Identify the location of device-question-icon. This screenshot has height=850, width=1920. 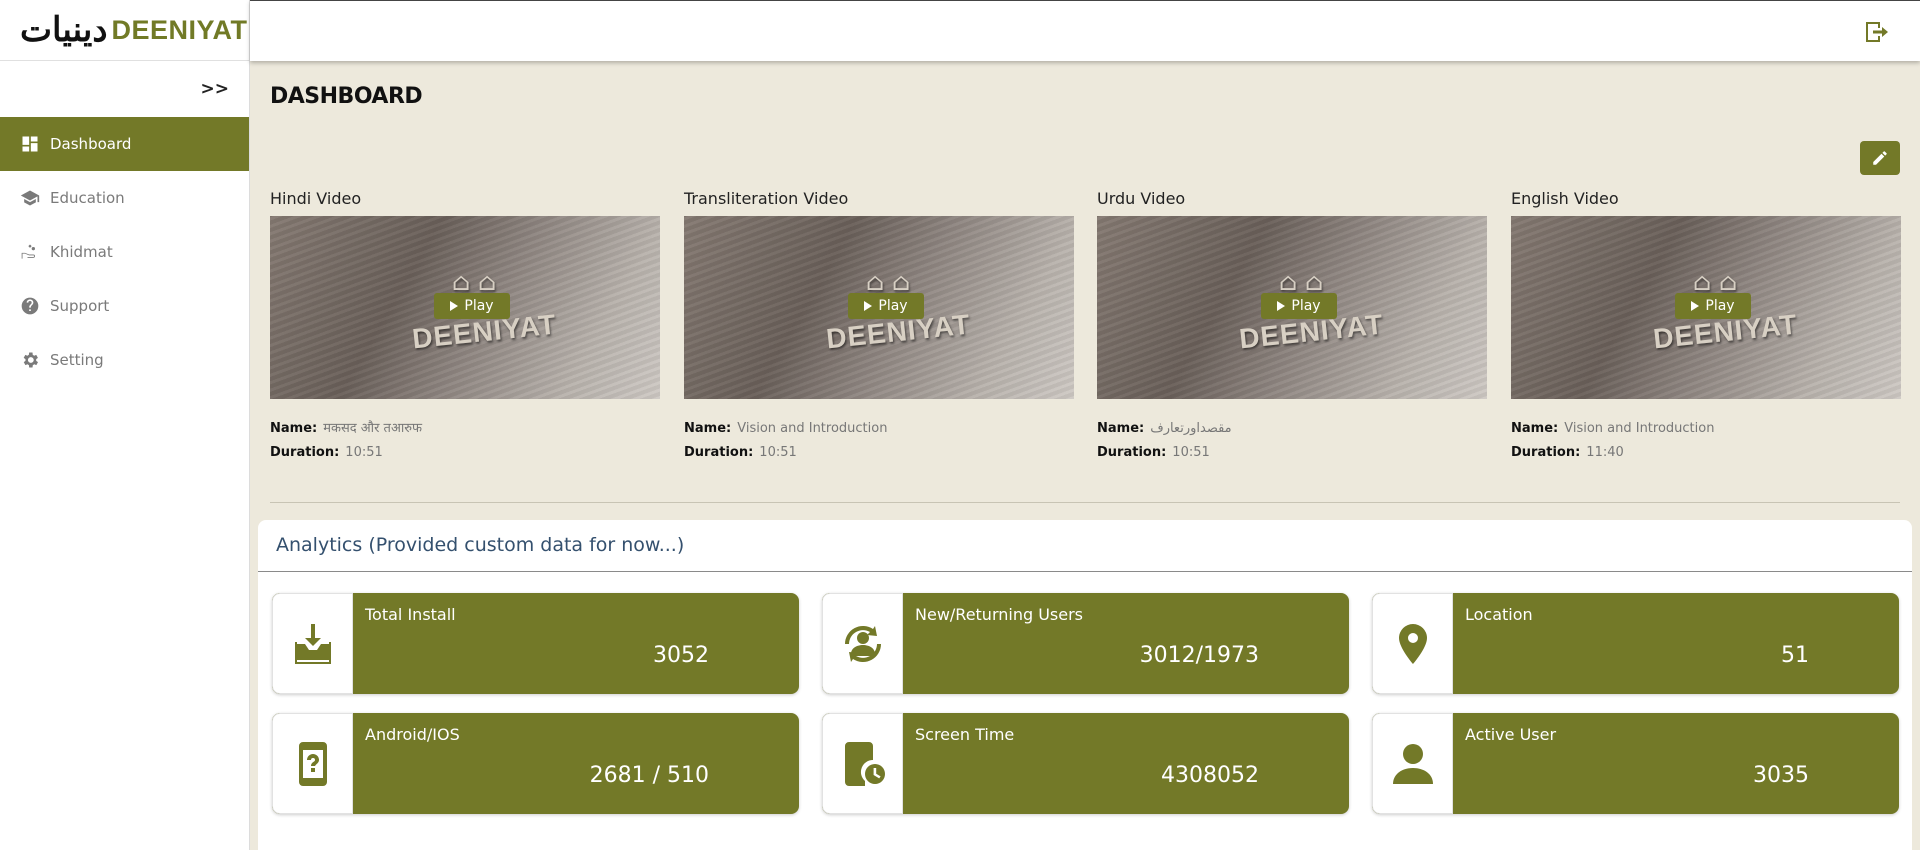
(312, 763).